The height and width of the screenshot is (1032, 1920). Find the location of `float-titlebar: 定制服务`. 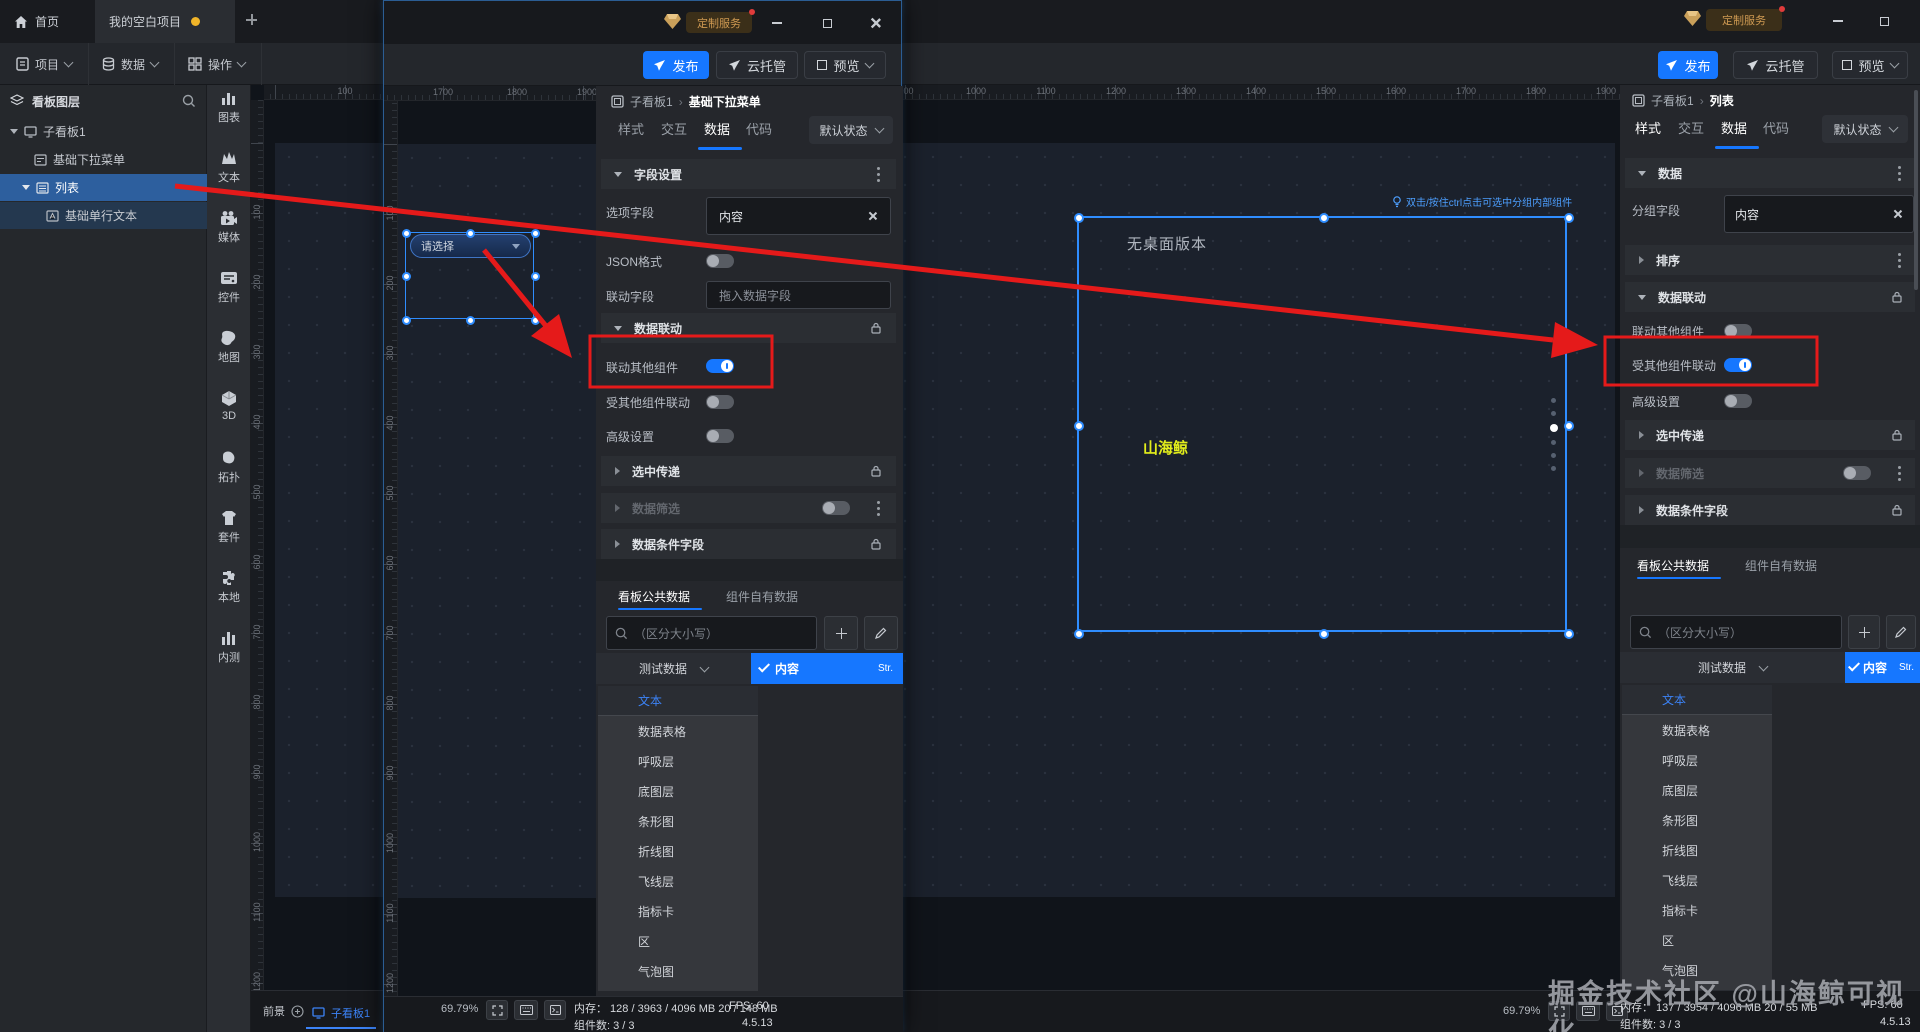

float-titlebar: 定制服务 is located at coordinates (642, 22).